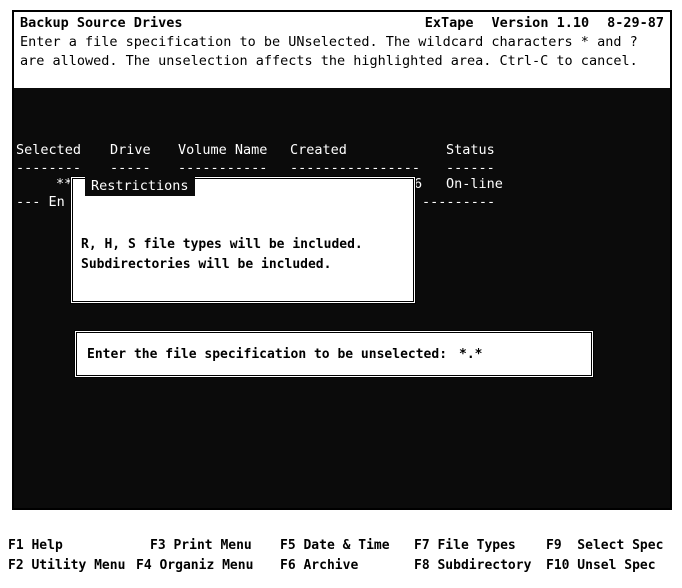 The height and width of the screenshot is (588, 682). Describe the element at coordinates (140, 186) in the screenshot. I see `restrictions-title: Restrictions` at that location.